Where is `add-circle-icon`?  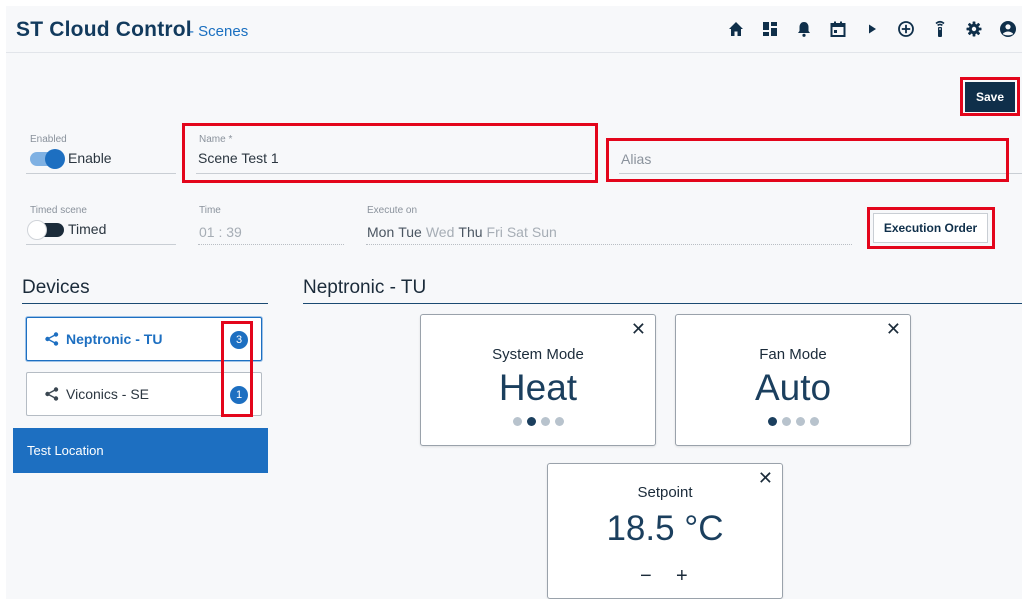
add-circle-icon is located at coordinates (906, 29).